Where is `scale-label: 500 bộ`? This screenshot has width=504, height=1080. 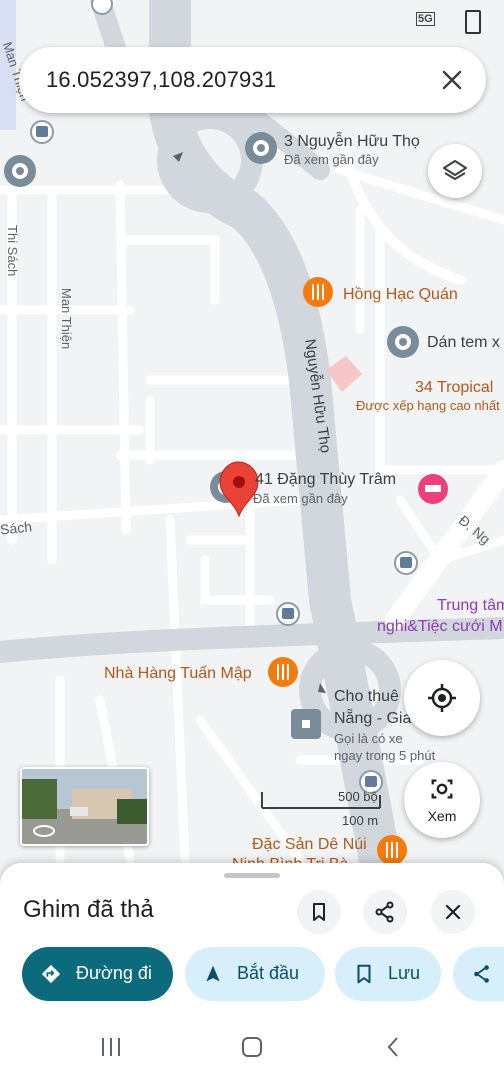 scale-label: 500 bộ is located at coordinates (358, 796).